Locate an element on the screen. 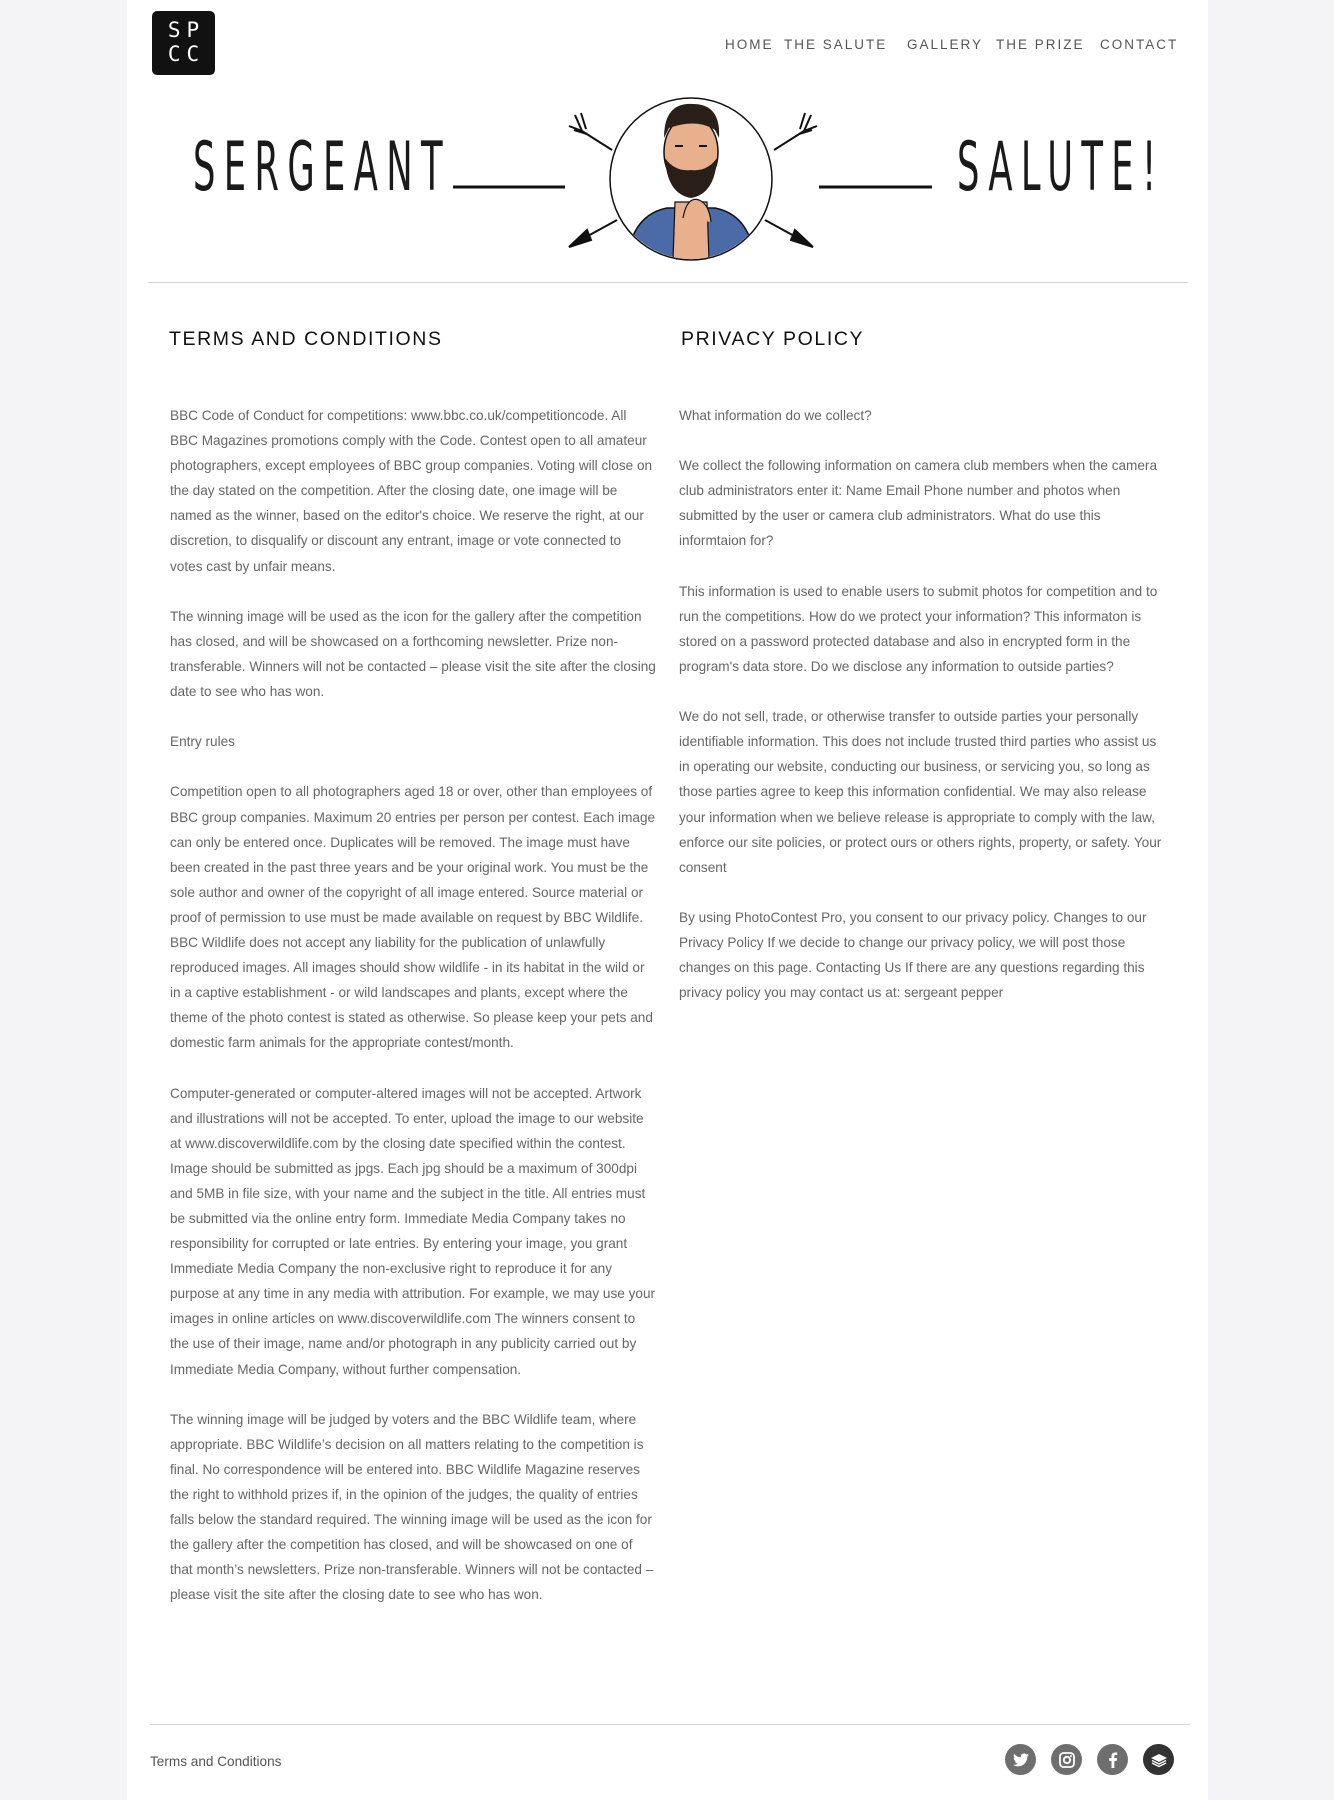 The width and height of the screenshot is (1334, 1800). layers-icon is located at coordinates (1158, 1760).